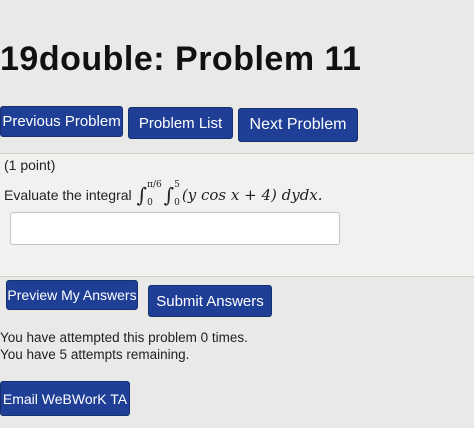  I want to click on inner-lower-limit: 0, so click(177, 203).